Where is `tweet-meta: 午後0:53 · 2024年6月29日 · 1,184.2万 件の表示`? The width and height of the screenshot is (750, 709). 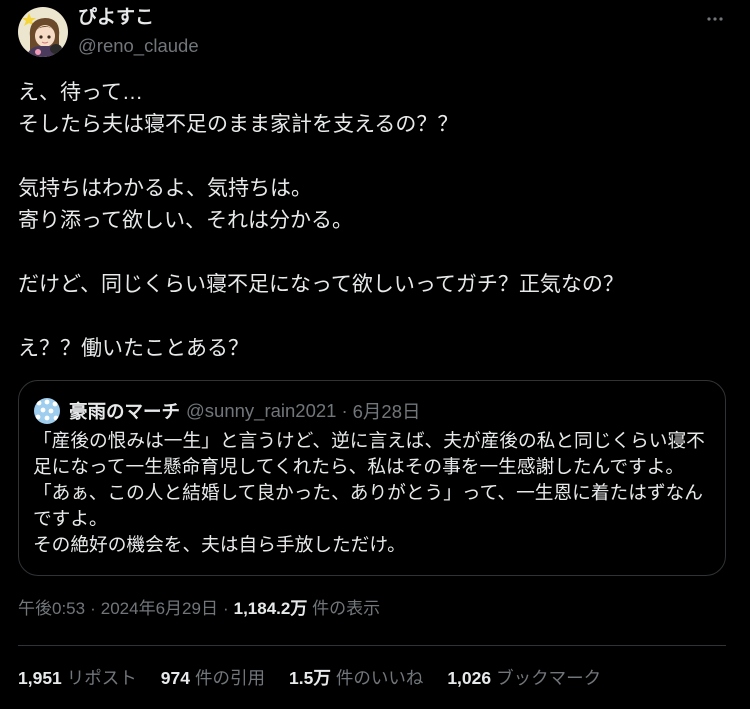 tweet-meta: 午後0:53 · 2024年6月29日 · 1,184.2万 件の表示 is located at coordinates (199, 609).